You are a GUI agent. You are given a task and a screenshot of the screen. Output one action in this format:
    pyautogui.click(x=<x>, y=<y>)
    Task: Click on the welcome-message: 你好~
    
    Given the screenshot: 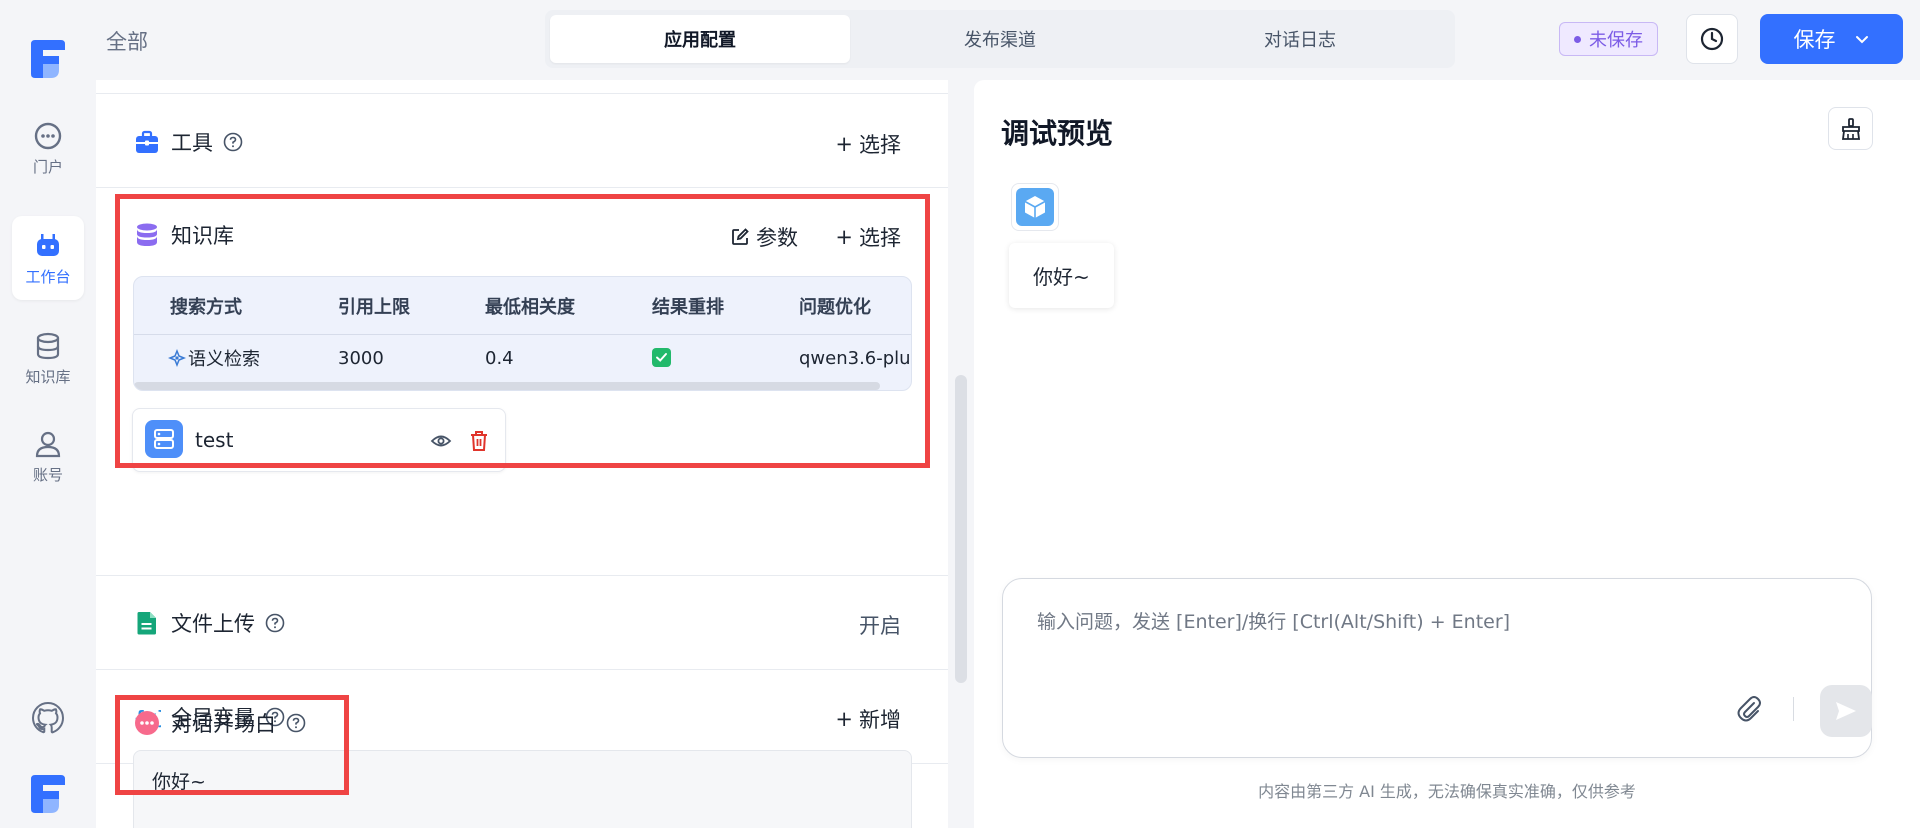 What is the action you would take?
    pyautogui.click(x=1061, y=275)
    